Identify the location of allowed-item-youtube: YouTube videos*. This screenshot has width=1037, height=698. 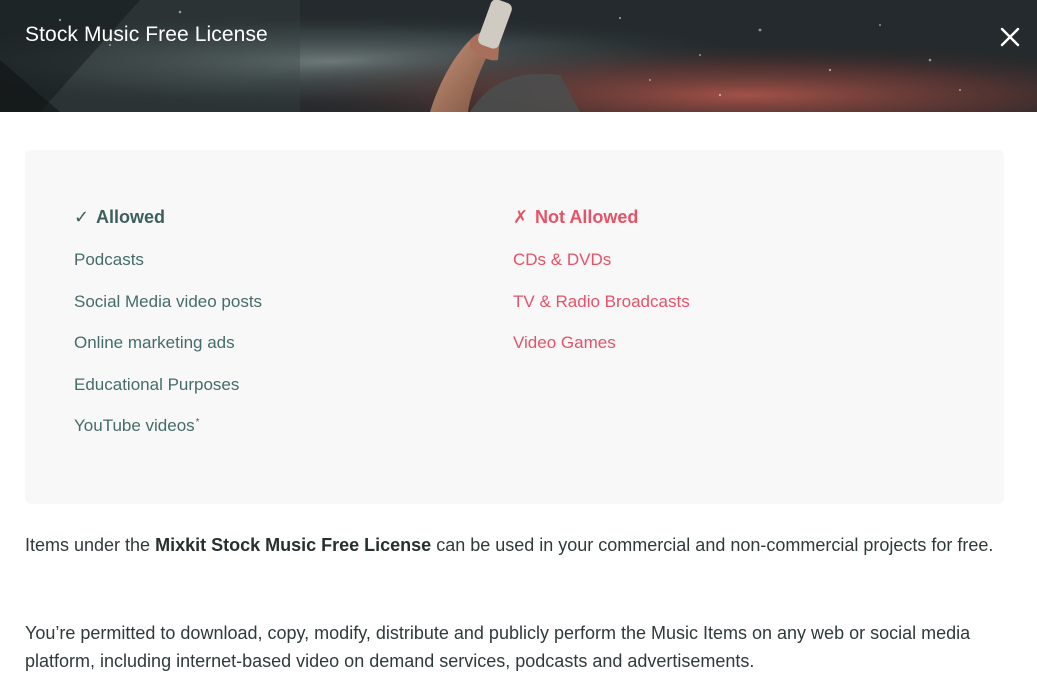
(168, 426).